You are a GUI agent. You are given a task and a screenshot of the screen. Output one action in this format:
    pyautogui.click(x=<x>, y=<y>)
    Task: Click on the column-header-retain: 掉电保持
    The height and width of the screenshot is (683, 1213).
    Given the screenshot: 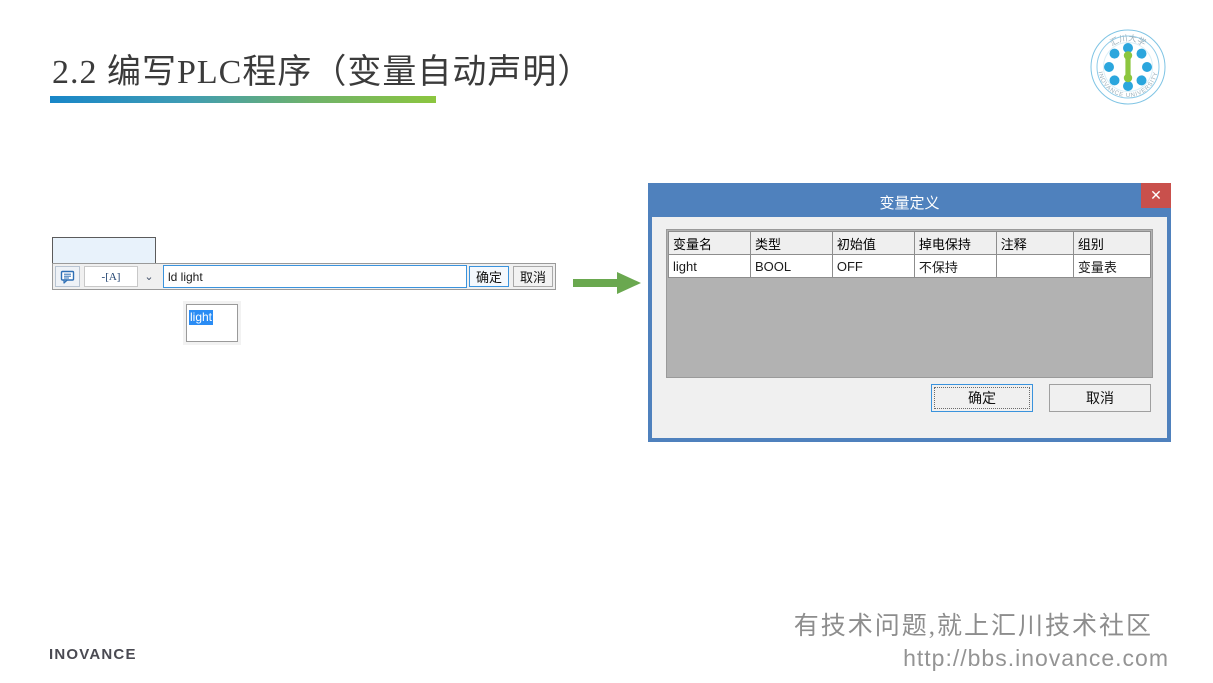 What is the action you would take?
    pyautogui.click(x=955, y=243)
    